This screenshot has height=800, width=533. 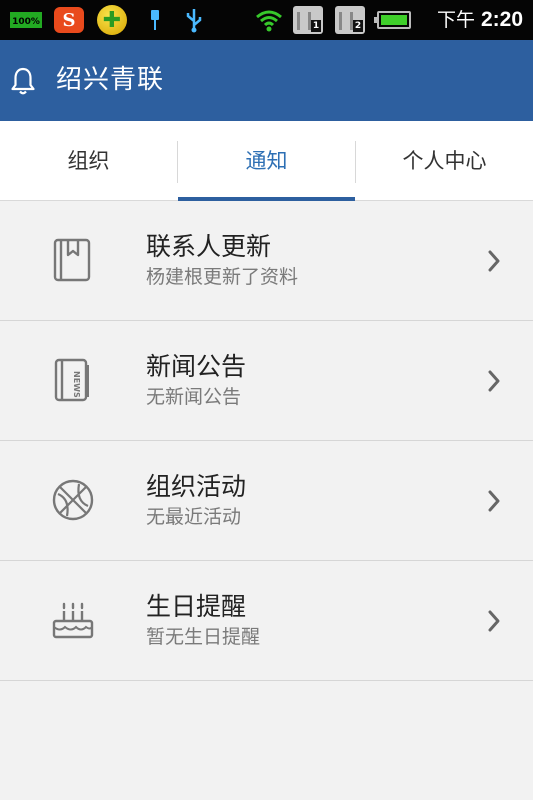 I want to click on security-app-icon: ✚, so click(x=112, y=20).